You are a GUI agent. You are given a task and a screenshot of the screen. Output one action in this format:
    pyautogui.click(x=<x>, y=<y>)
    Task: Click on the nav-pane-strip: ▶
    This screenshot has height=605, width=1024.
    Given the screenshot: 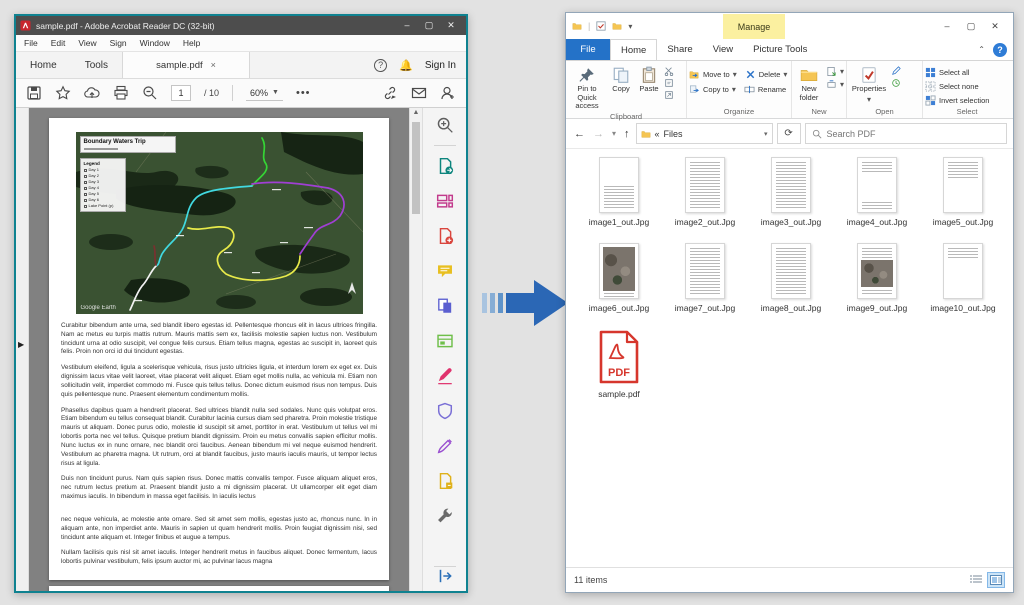 What is the action you would take?
    pyautogui.click(x=22, y=349)
    